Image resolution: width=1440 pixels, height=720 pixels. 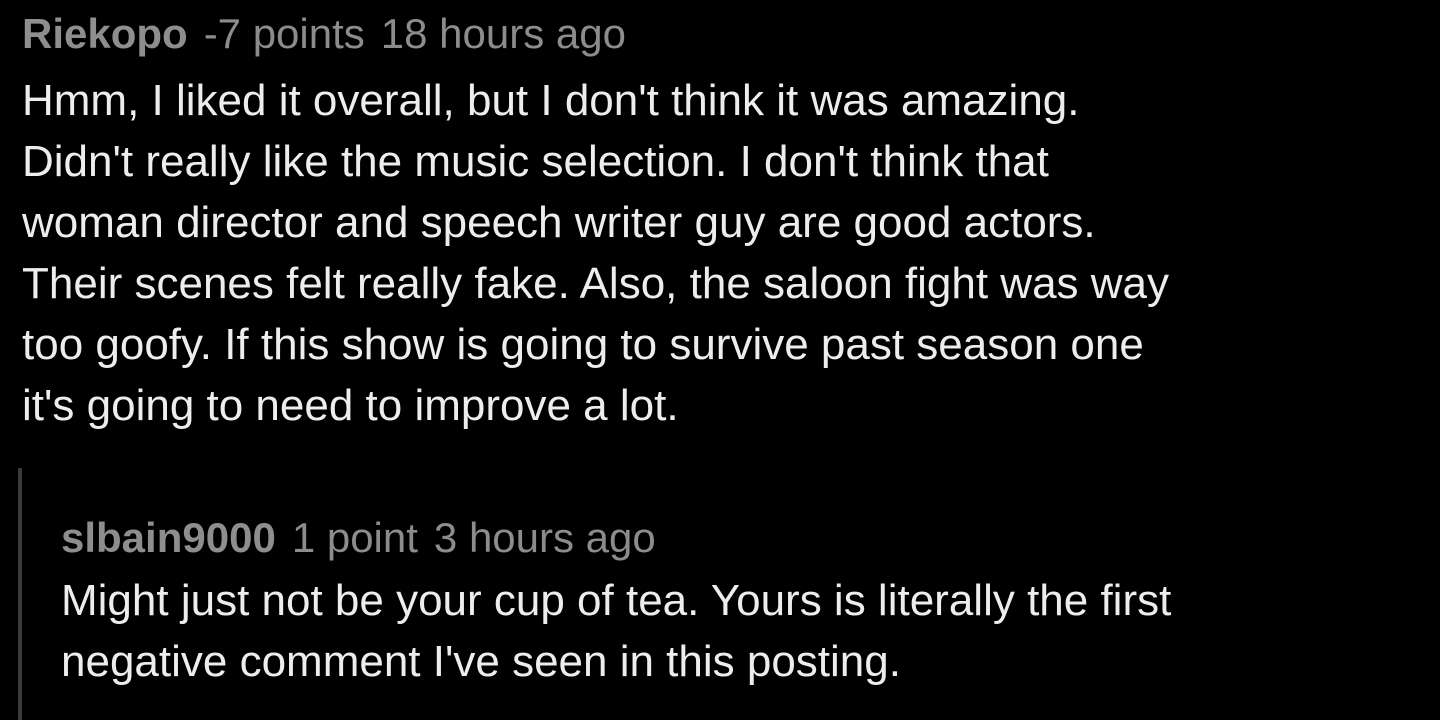 I want to click on comment-body-line: it's going to need to improve a lot., so click(x=350, y=405).